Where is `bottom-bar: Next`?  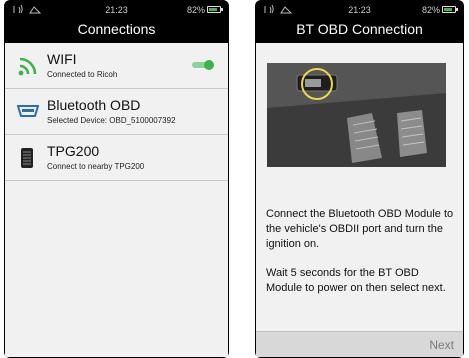
bottom-bar: Next is located at coordinates (359, 344).